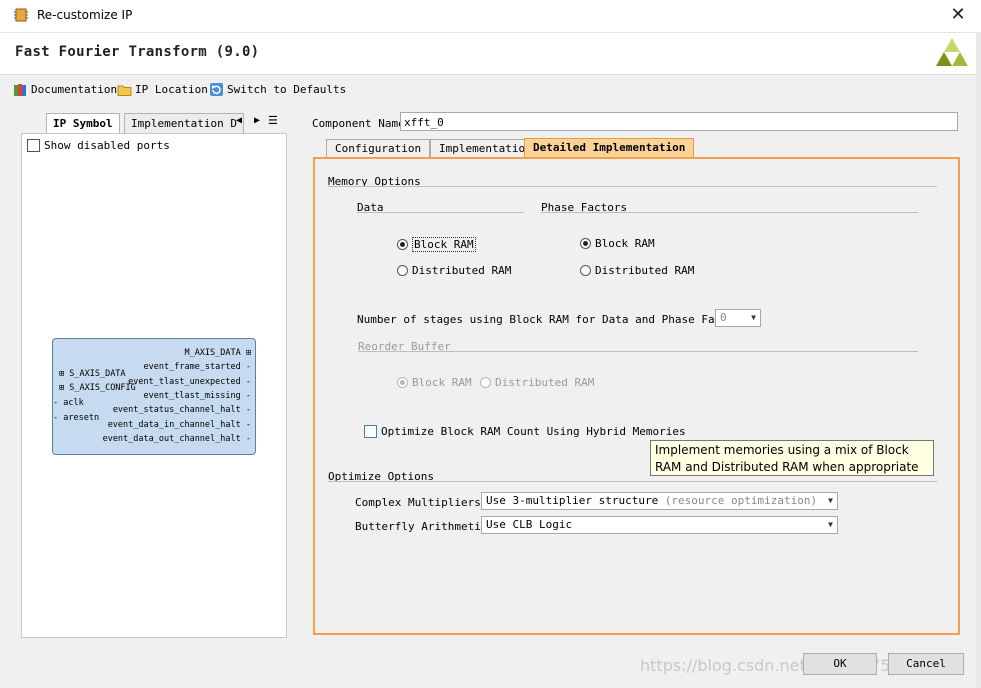 This screenshot has height=688, width=981. I want to click on show-disabled-ports: Show disabled ports, so click(98, 145).